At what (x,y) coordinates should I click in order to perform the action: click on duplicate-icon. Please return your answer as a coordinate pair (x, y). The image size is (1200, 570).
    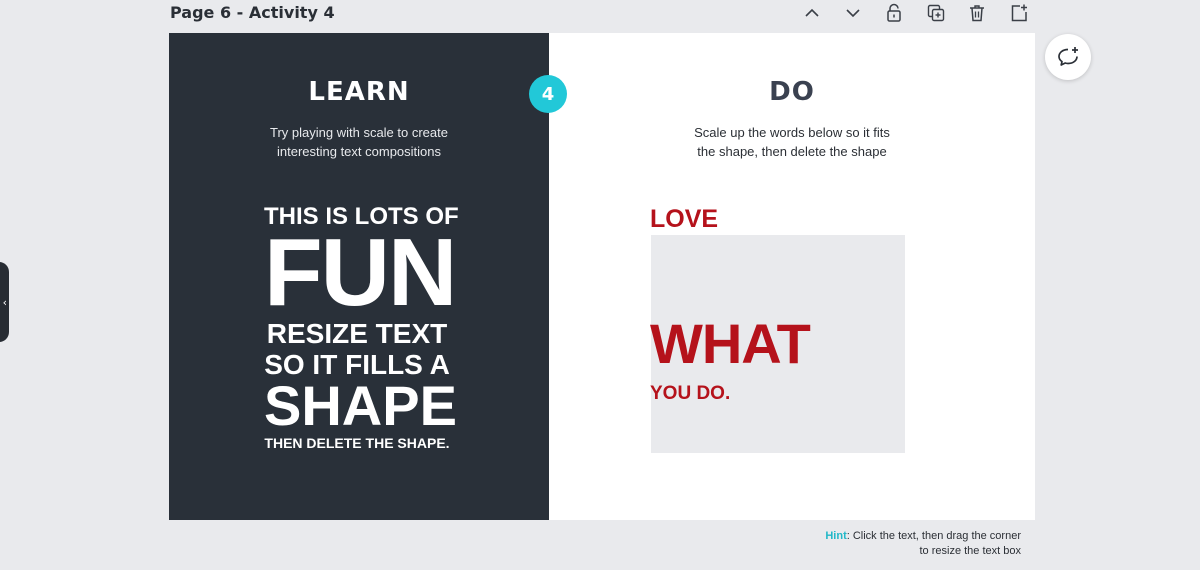
    Looking at the image, I should click on (936, 13).